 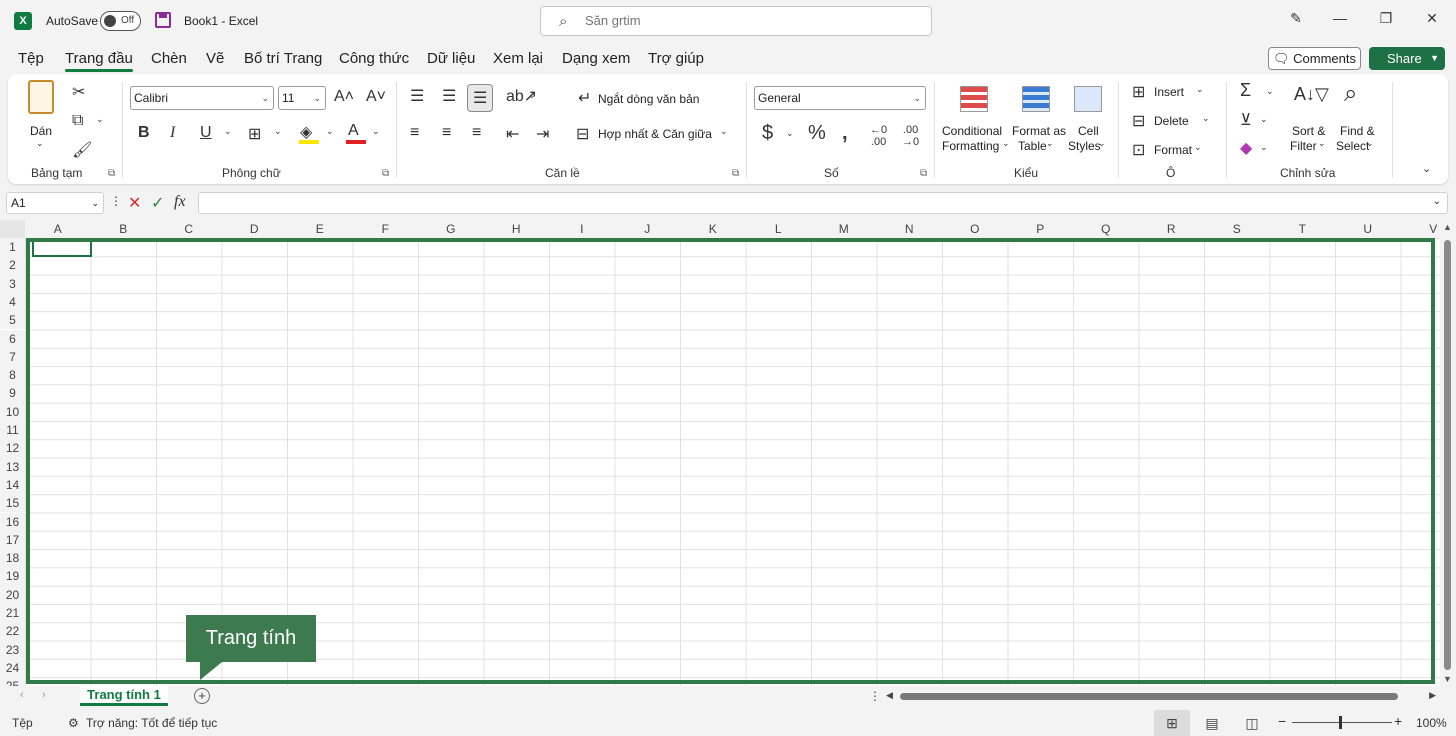 I want to click on column-header: D, so click(x=254, y=229).